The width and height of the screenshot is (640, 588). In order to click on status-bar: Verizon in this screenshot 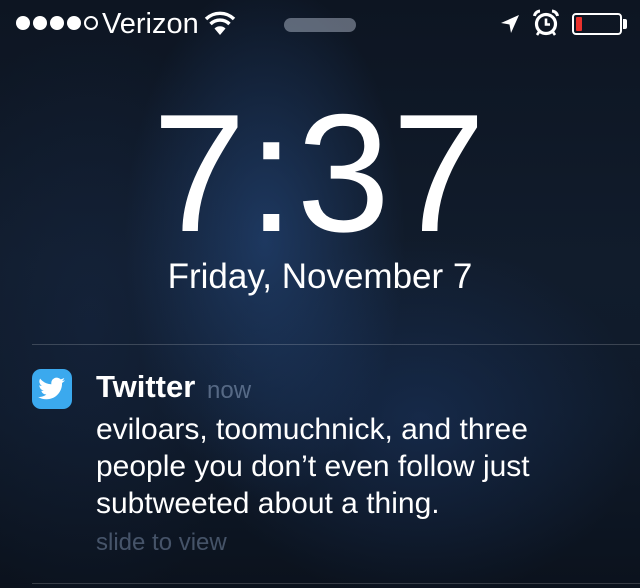, I will do `click(320, 24)`.